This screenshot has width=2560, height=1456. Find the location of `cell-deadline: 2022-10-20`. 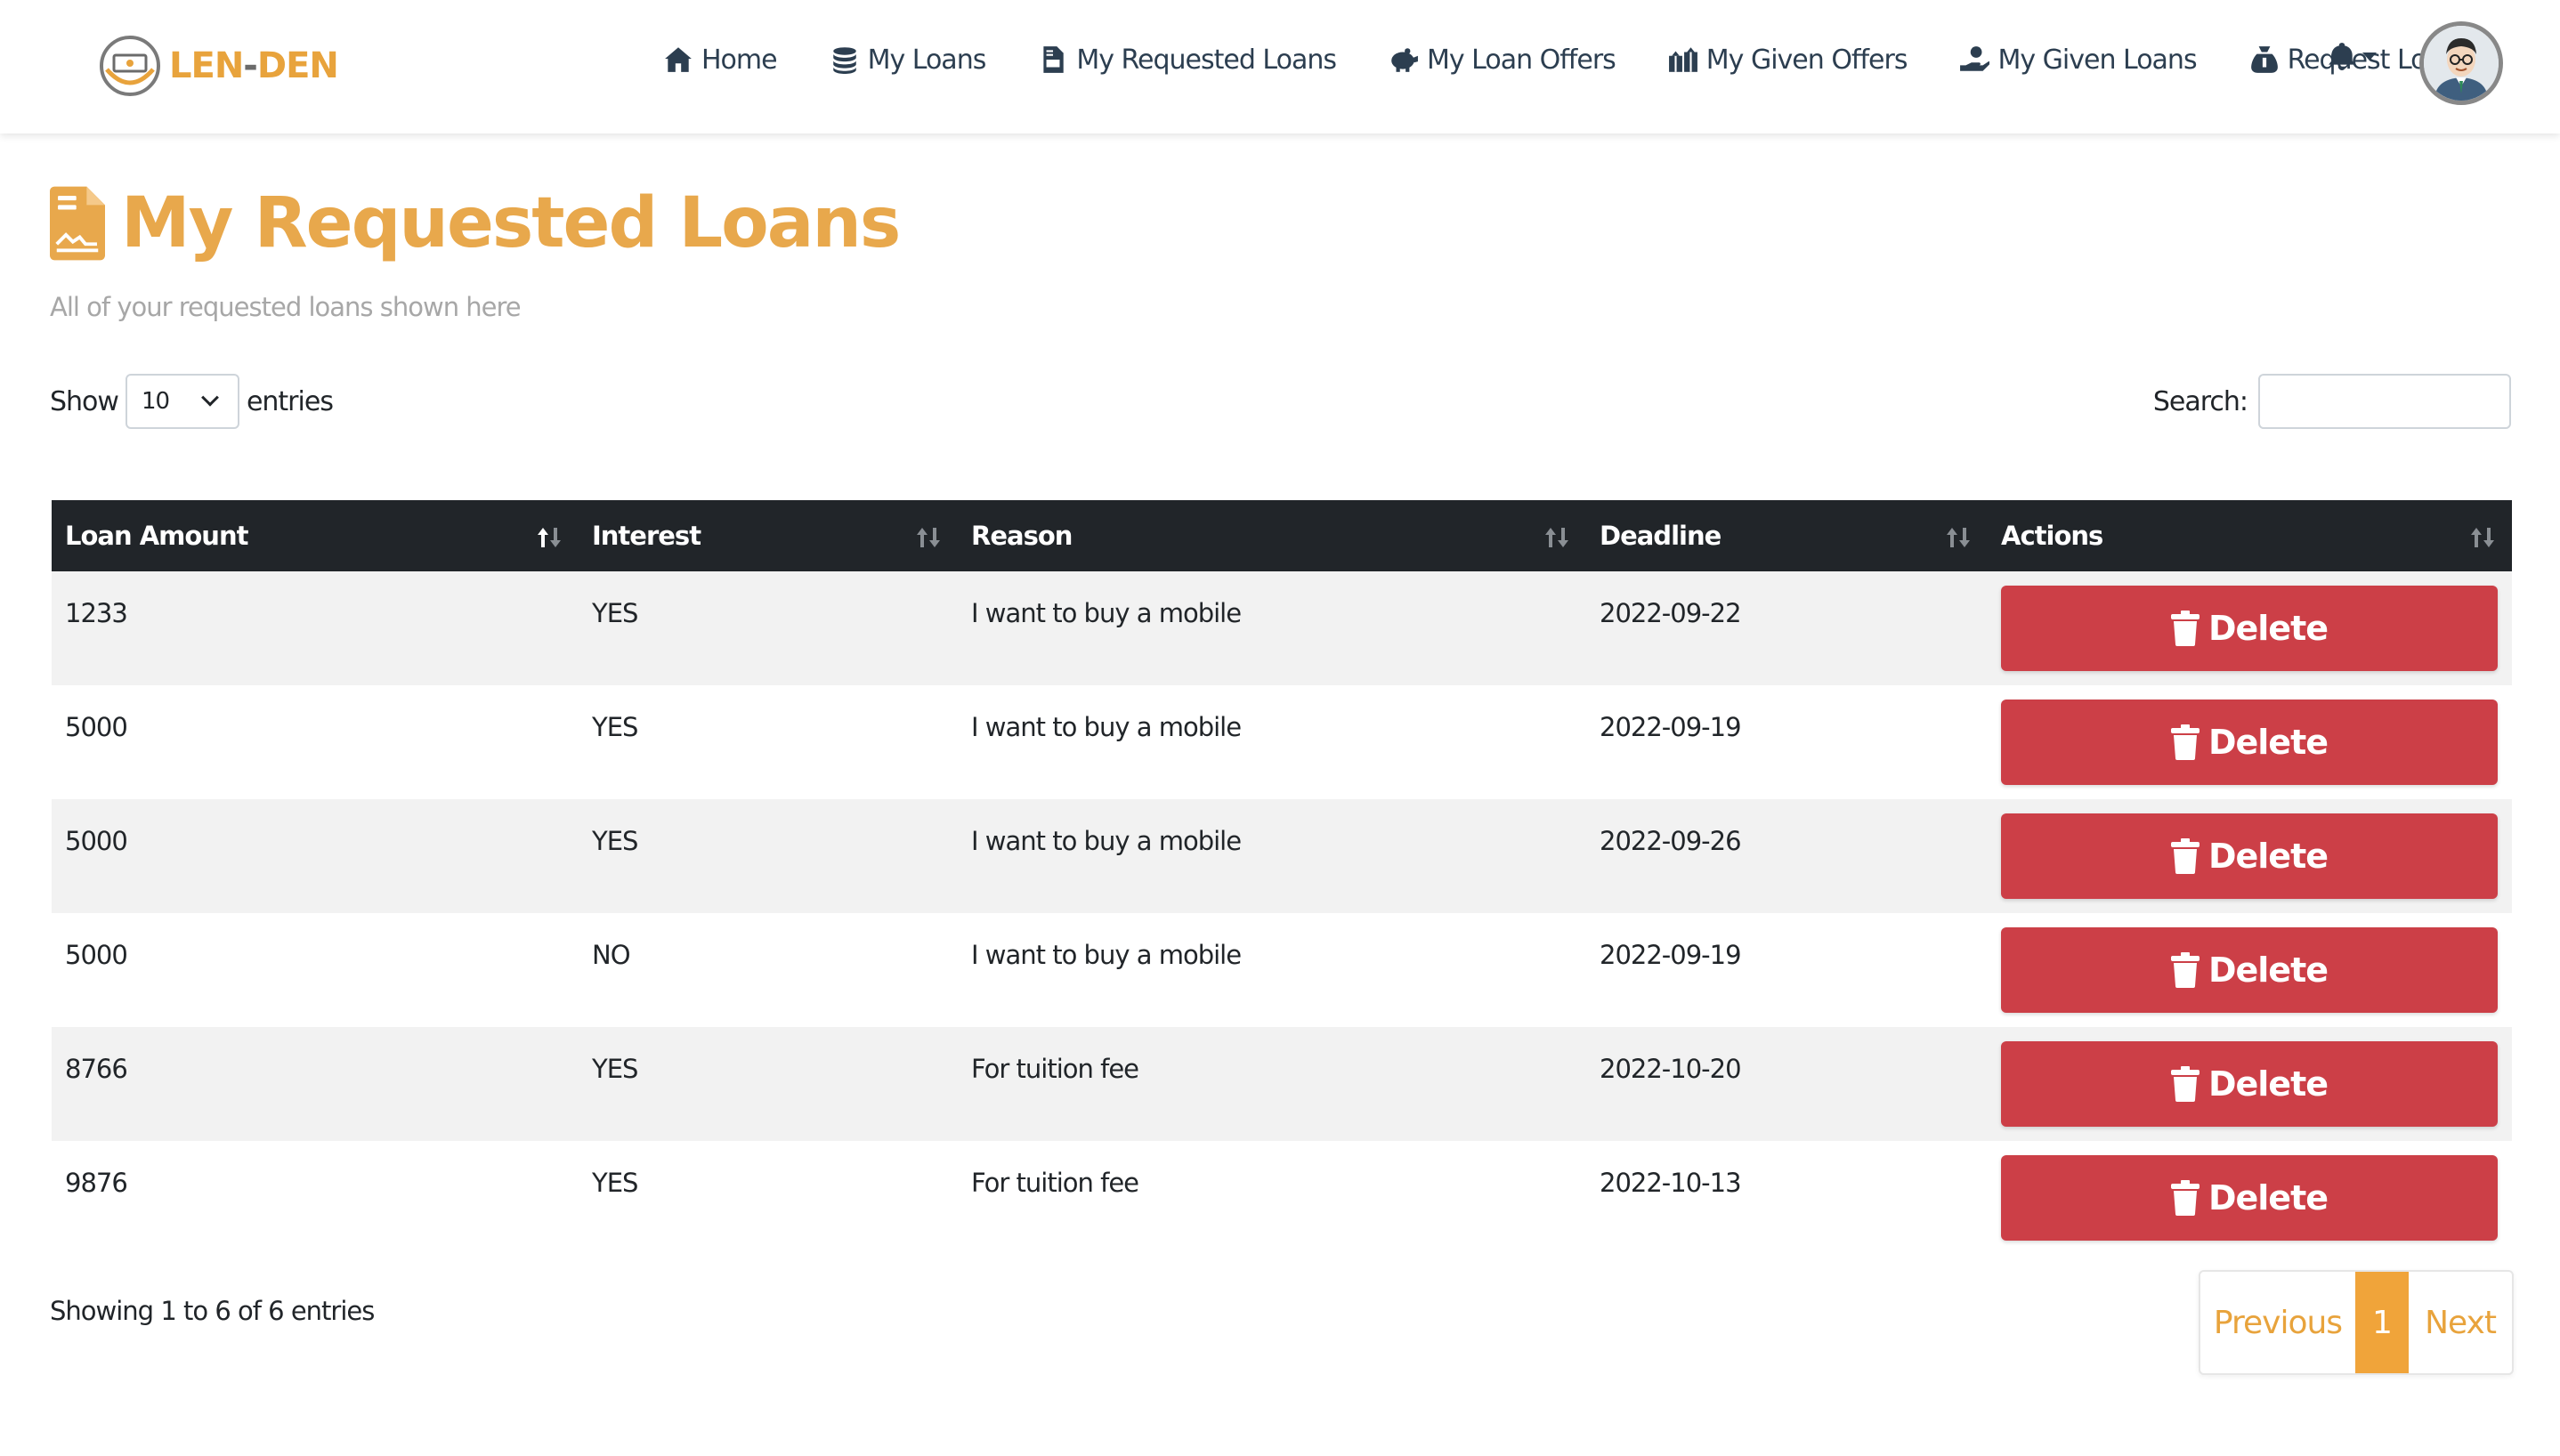

cell-deadline: 2022-10-20 is located at coordinates (1671, 1069).